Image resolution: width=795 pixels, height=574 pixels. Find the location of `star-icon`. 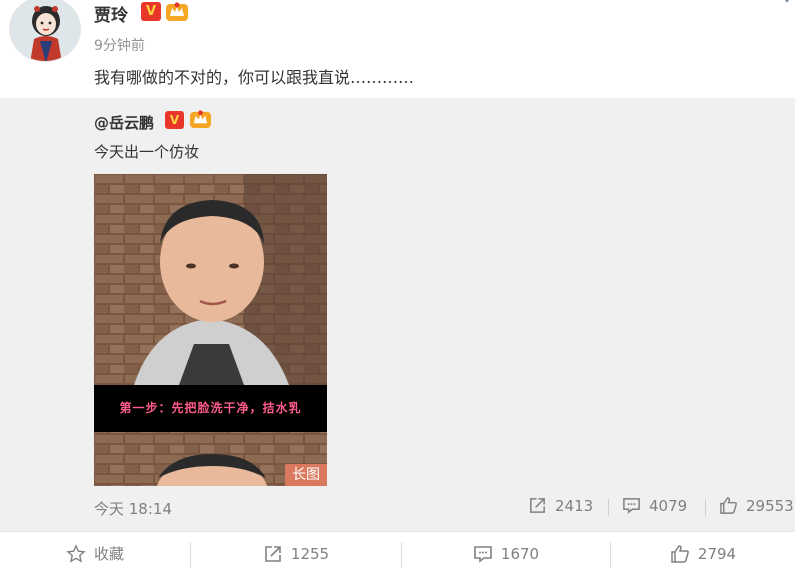

star-icon is located at coordinates (76, 553).